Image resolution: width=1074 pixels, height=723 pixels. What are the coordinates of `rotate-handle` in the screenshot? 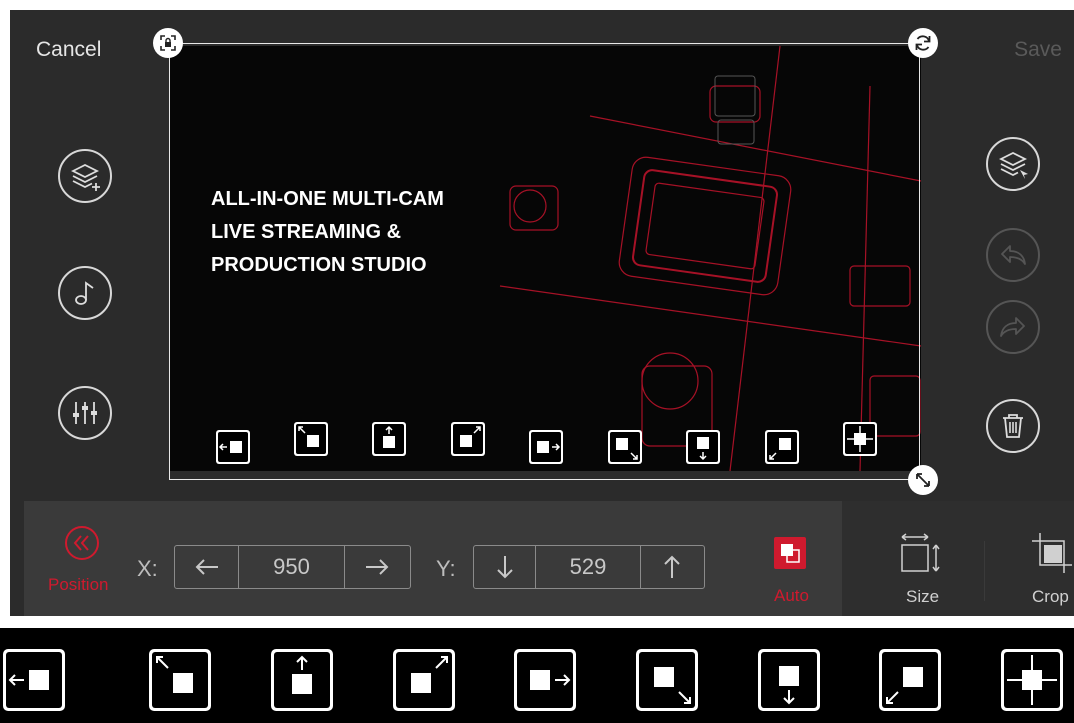 It's located at (923, 43).